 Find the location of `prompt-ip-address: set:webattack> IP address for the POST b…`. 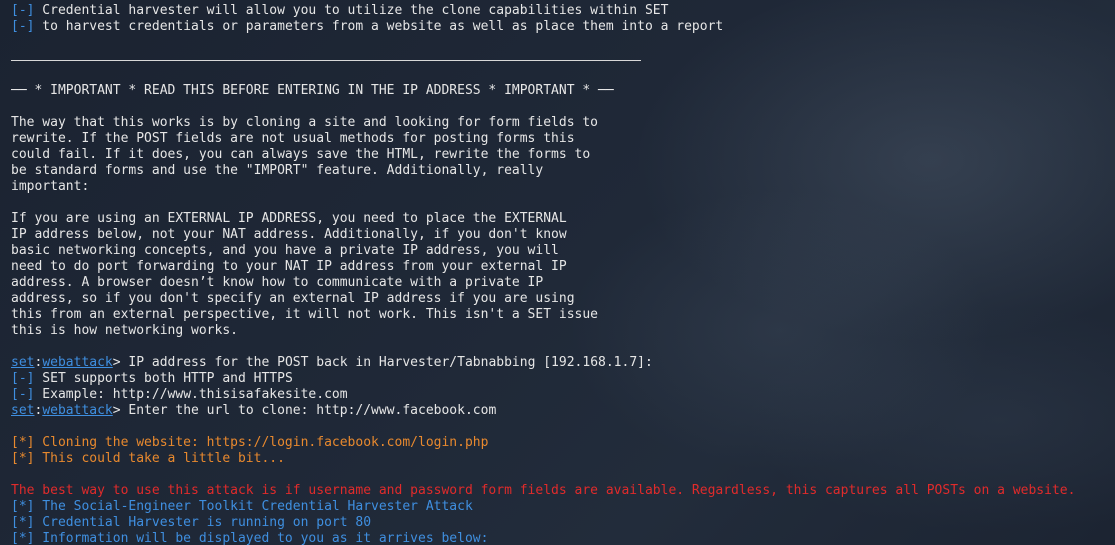

prompt-ip-address: set:webattack> IP address for the POST b… is located at coordinates (561, 363).